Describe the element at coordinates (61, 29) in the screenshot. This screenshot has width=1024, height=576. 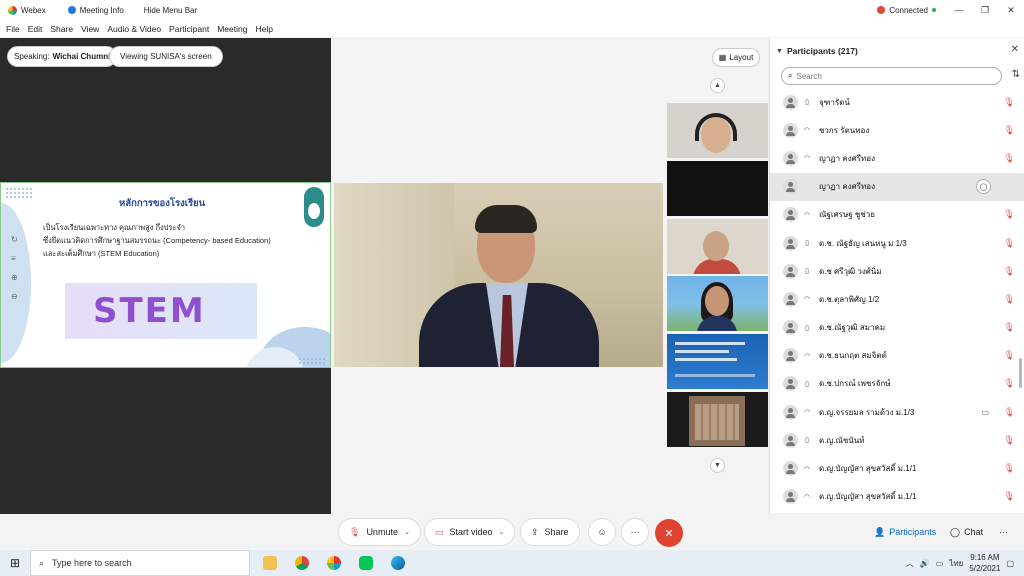
I see `menu-share: Share` at that location.